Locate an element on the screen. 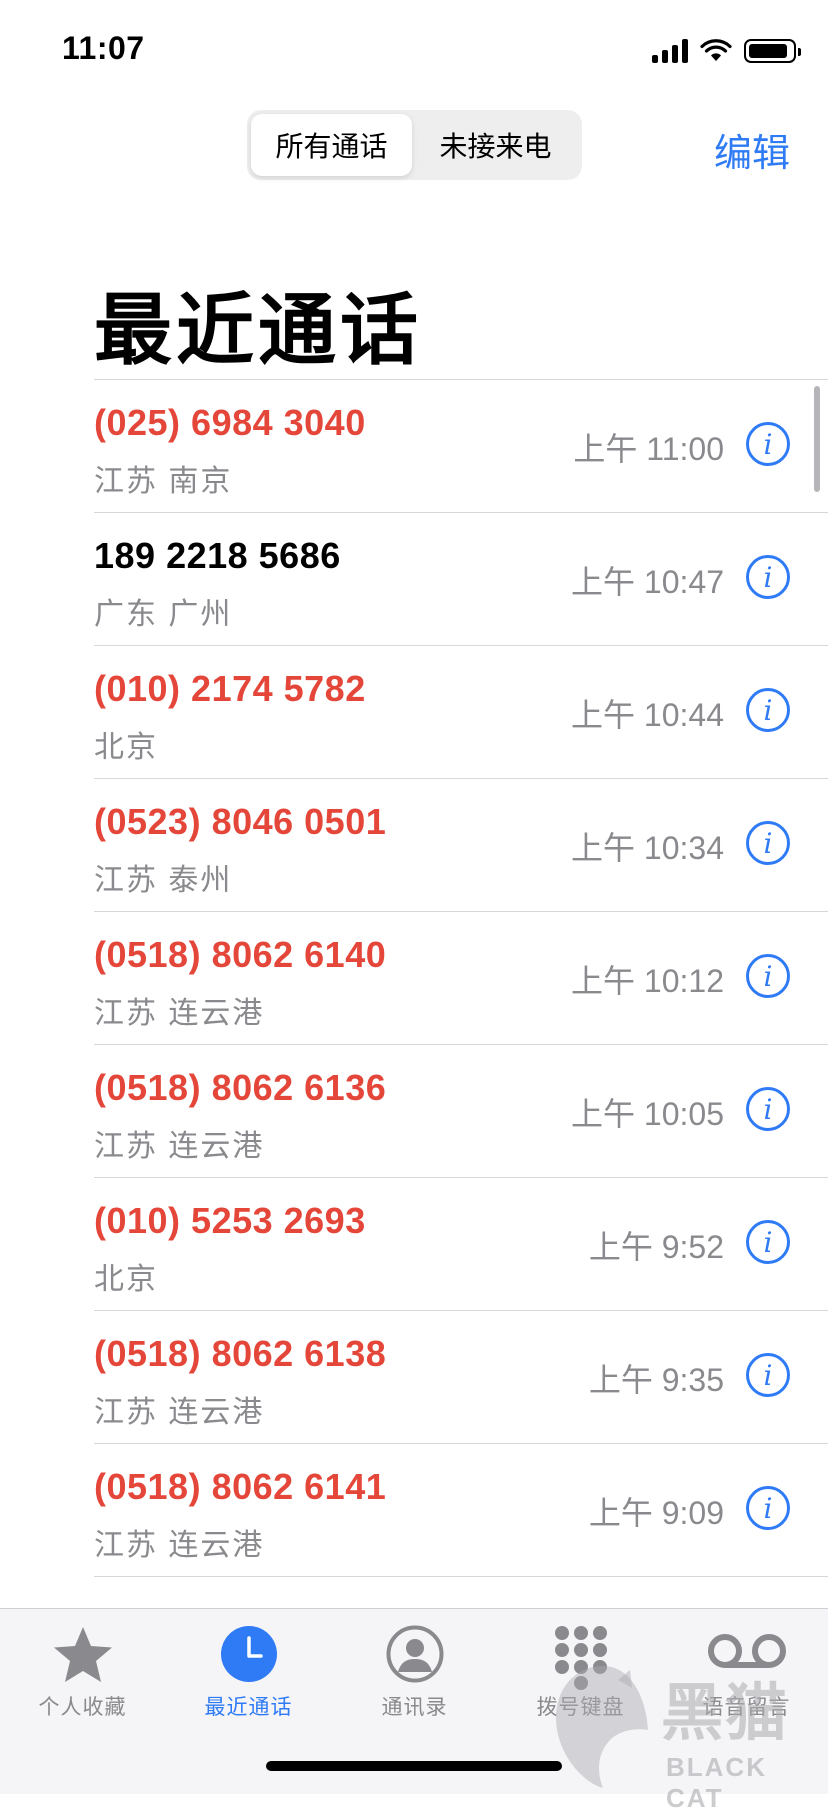 The width and height of the screenshot is (828, 1814). status-icons is located at coordinates (726, 51).